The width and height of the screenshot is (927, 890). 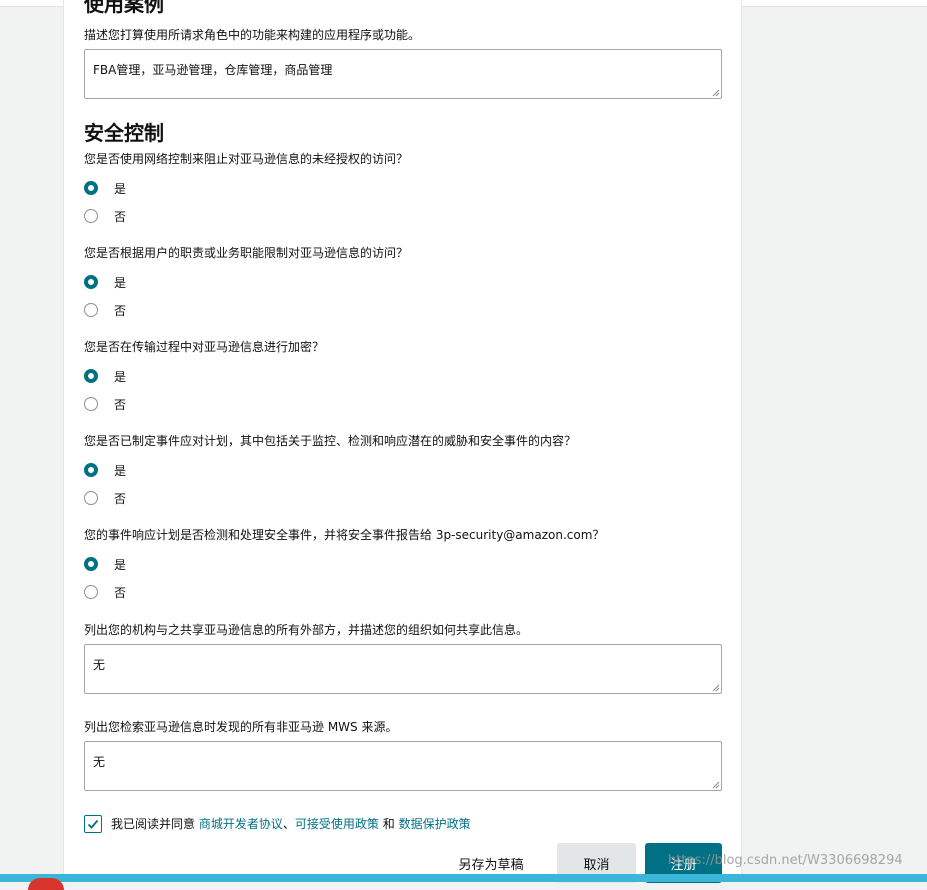 I want to click on sources-textarea: 无, so click(x=403, y=766).